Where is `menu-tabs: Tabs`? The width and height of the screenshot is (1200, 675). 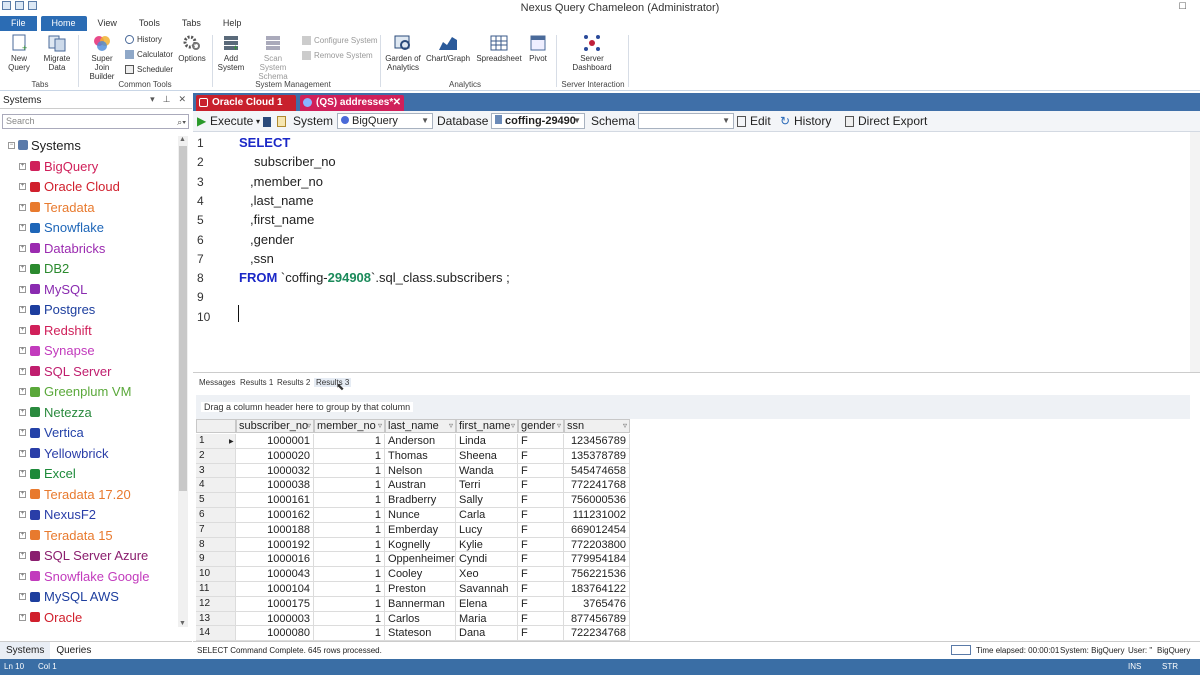
menu-tabs: Tabs is located at coordinates (191, 23).